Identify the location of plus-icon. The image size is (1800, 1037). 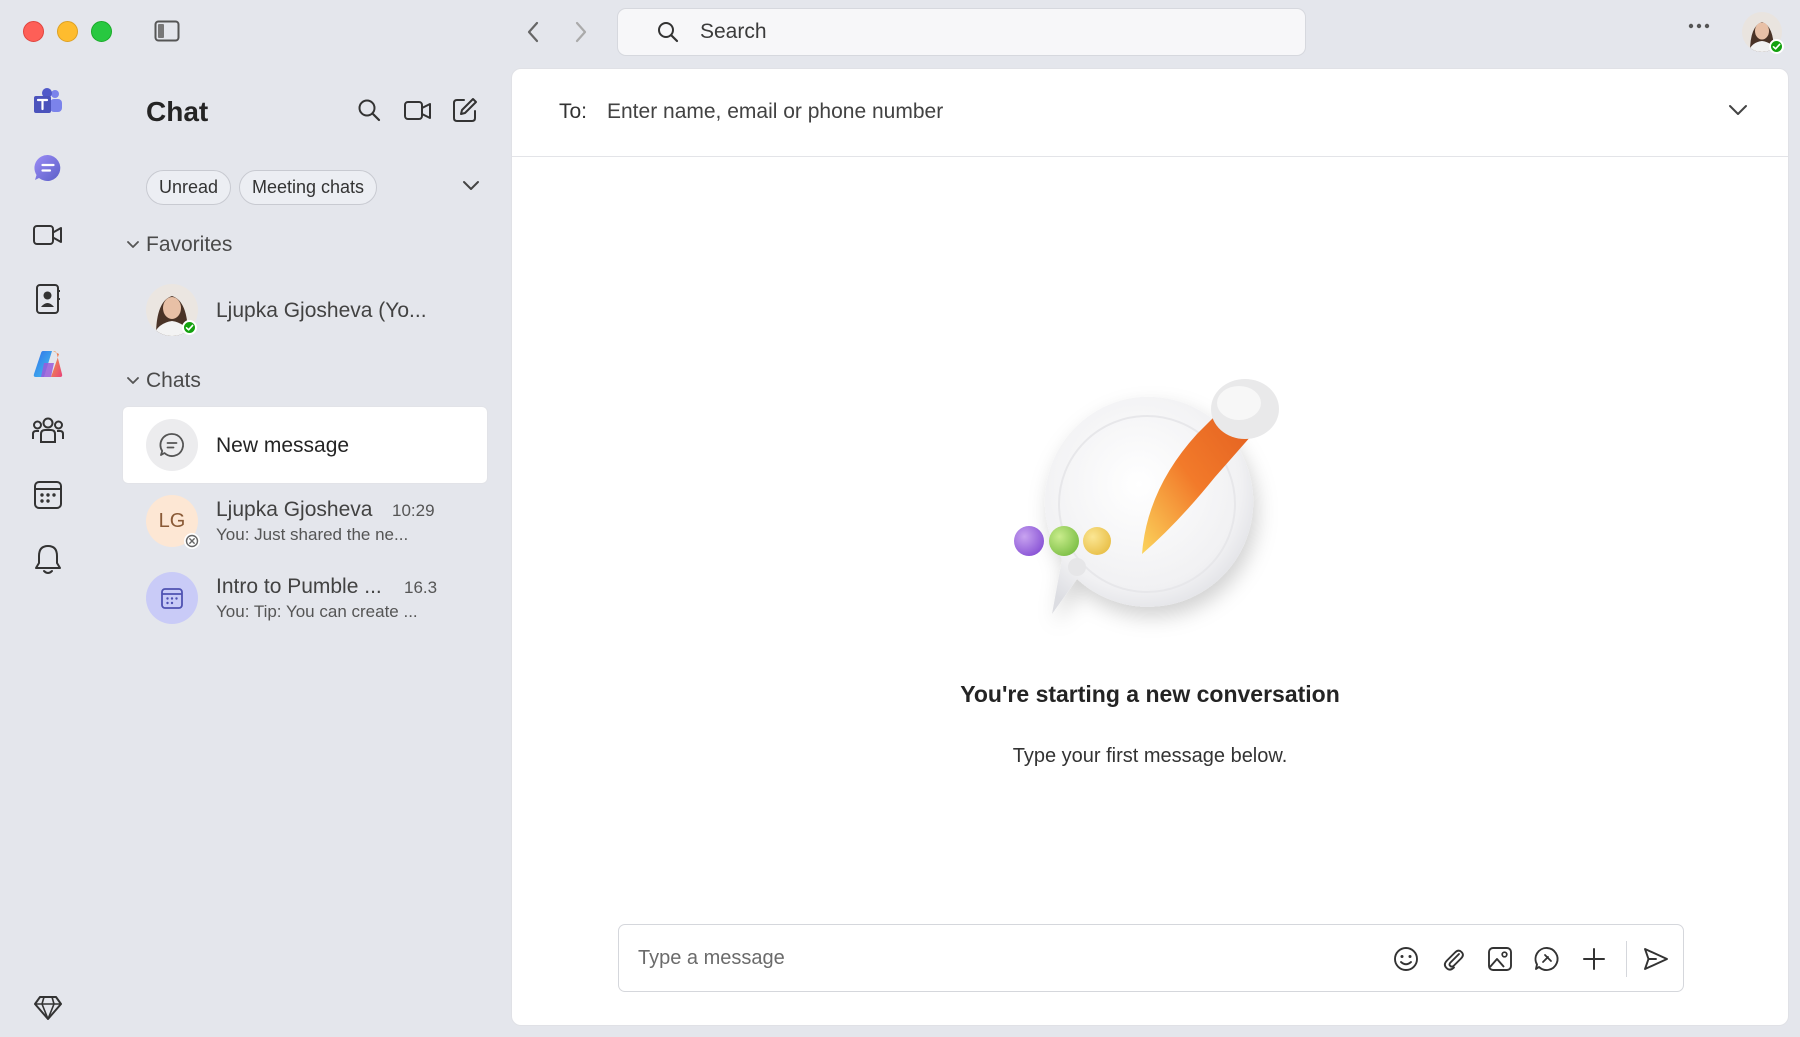
(1594, 959).